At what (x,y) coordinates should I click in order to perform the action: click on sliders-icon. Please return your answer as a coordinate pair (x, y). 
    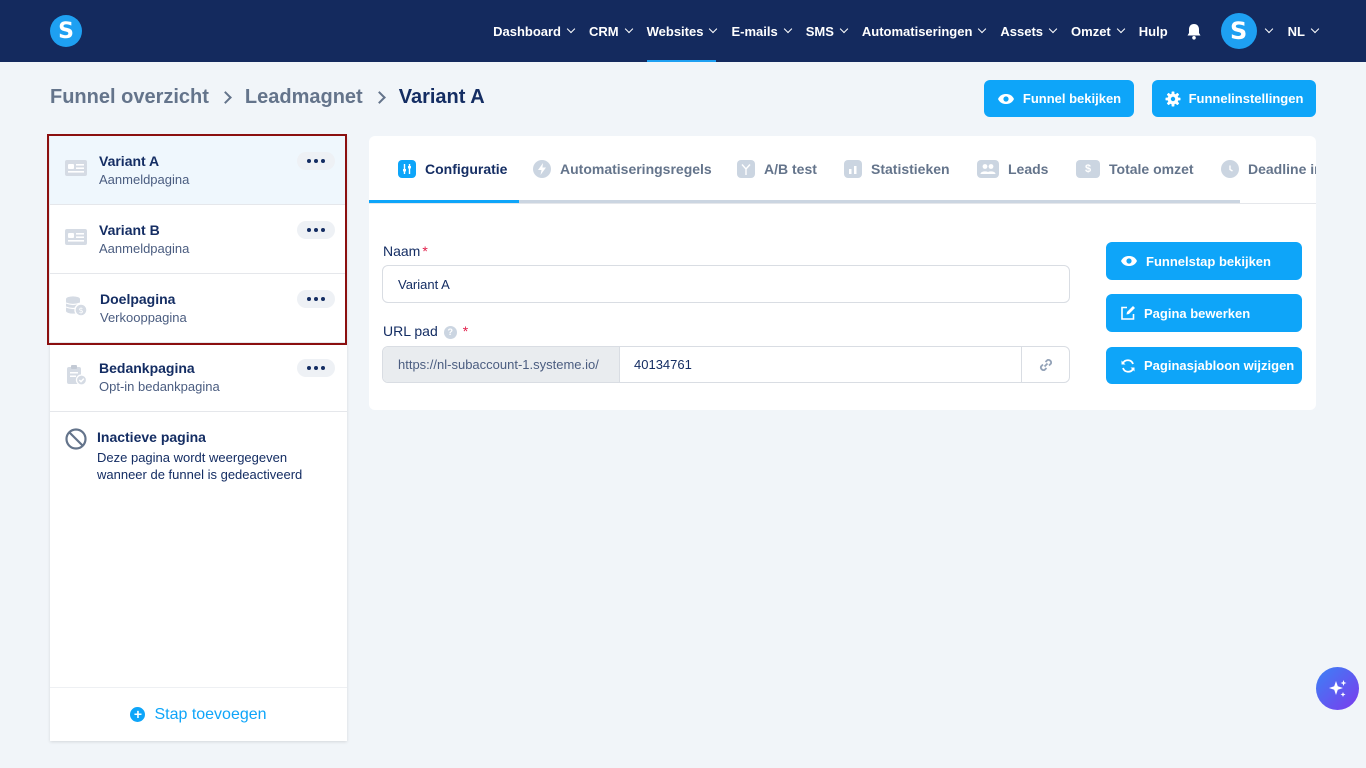
    Looking at the image, I should click on (407, 169).